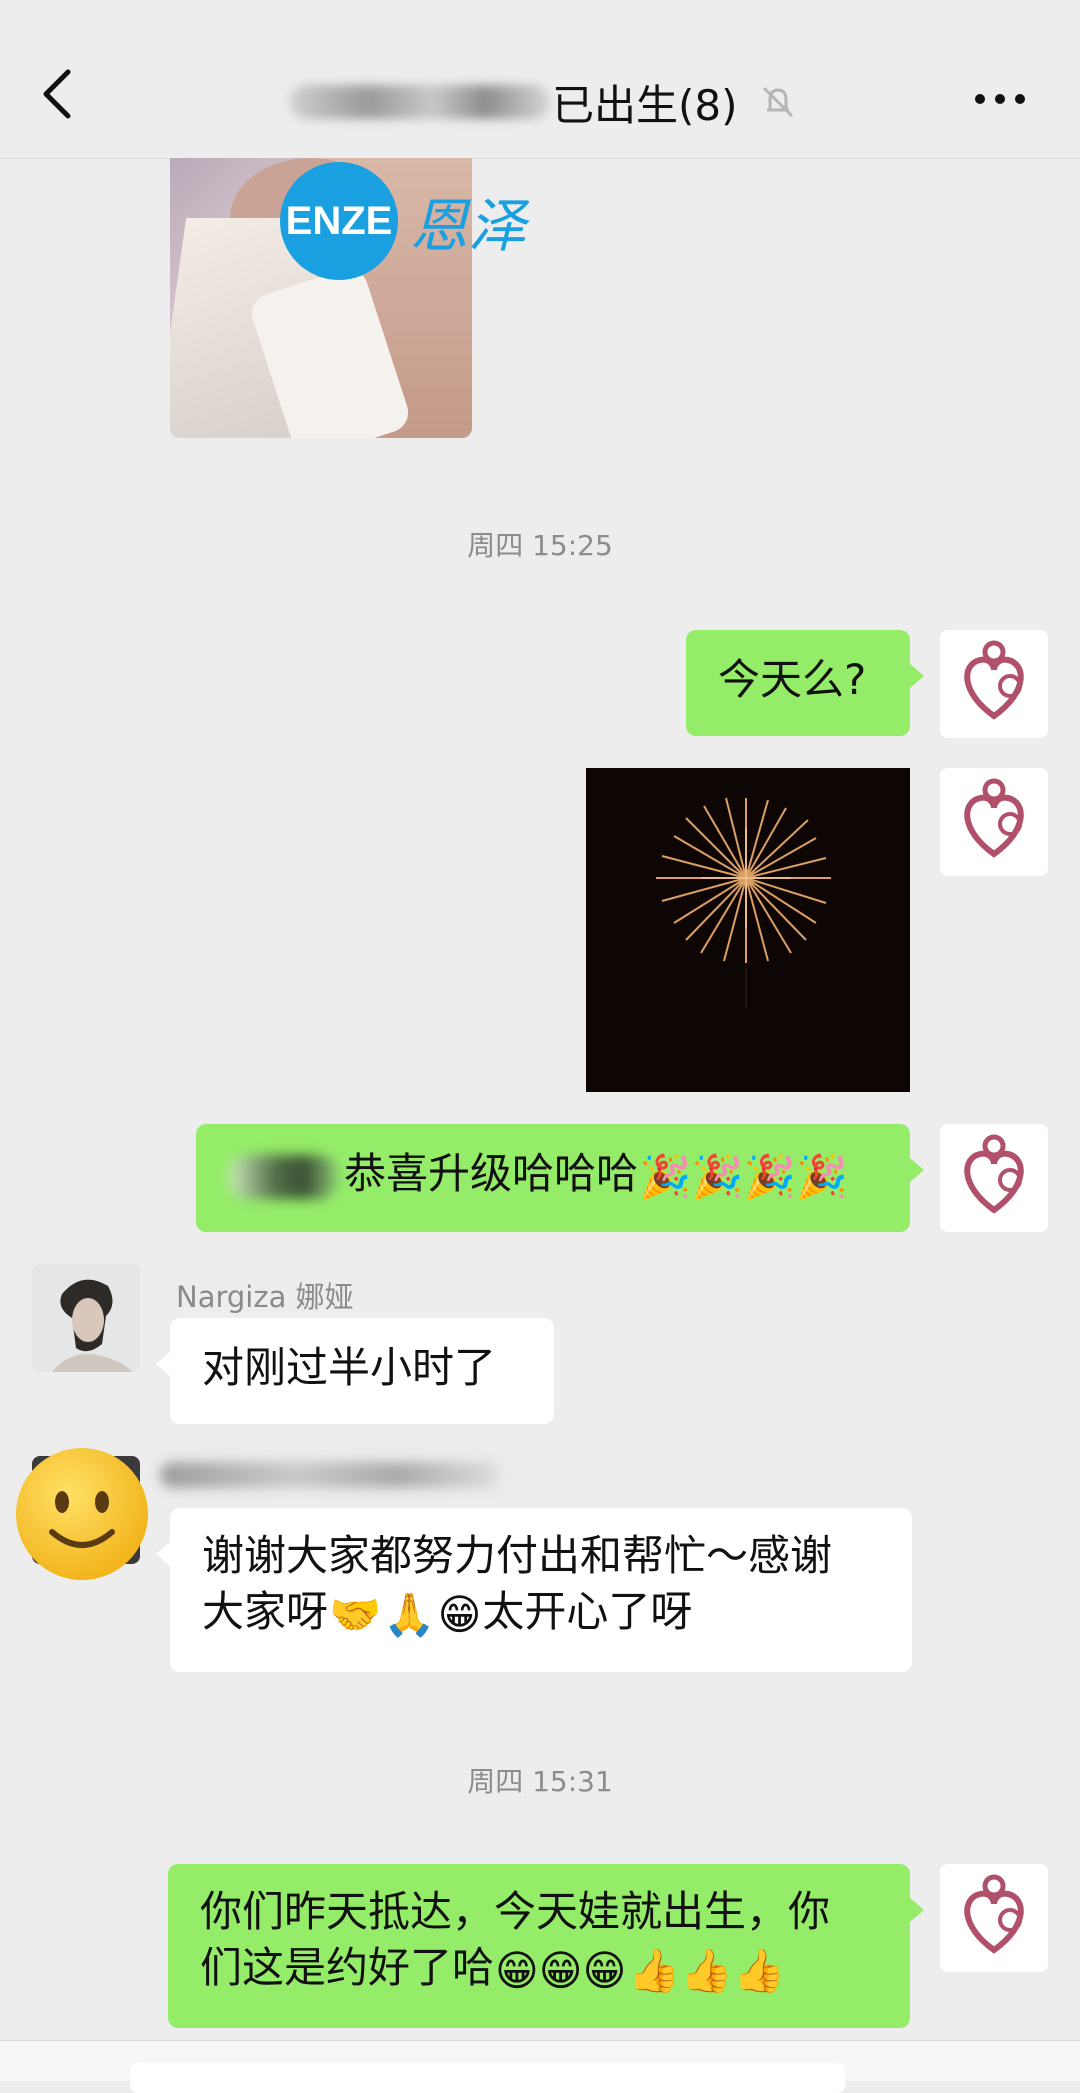  I want to click on timestamp: 周四 15:25, so click(540, 545).